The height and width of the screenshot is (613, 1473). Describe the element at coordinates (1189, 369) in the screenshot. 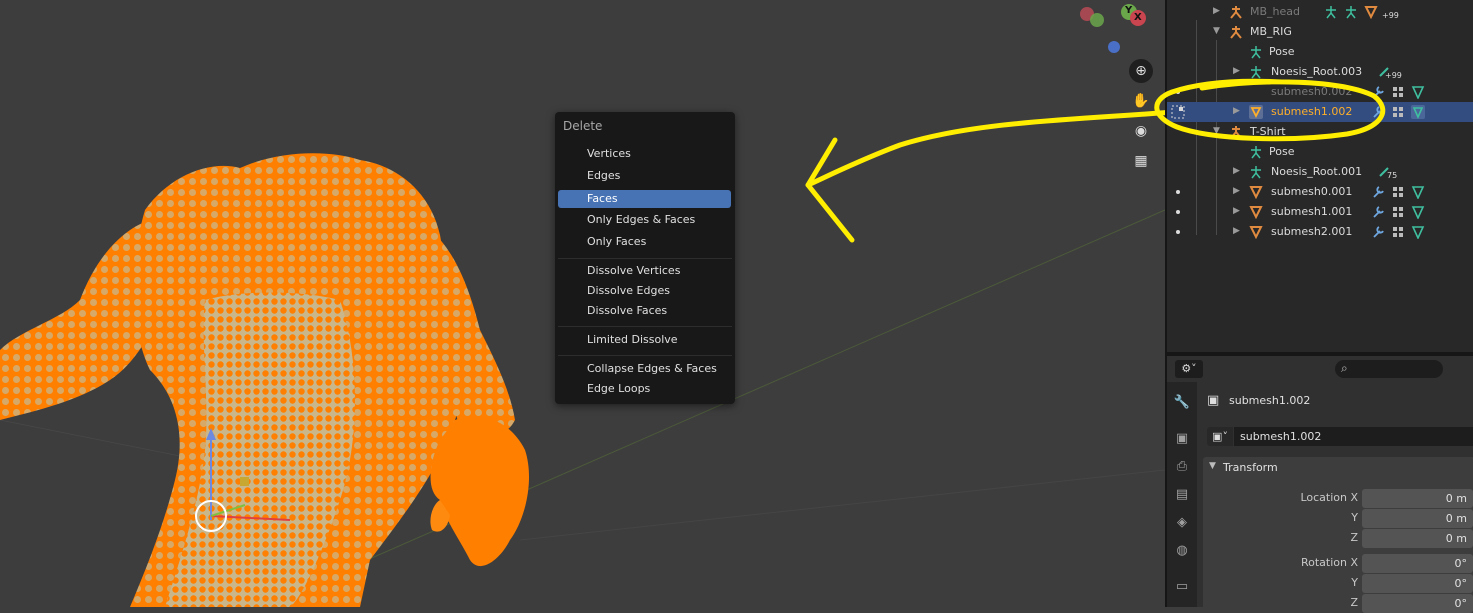

I see `editor-type-button: ⚙˅` at that location.